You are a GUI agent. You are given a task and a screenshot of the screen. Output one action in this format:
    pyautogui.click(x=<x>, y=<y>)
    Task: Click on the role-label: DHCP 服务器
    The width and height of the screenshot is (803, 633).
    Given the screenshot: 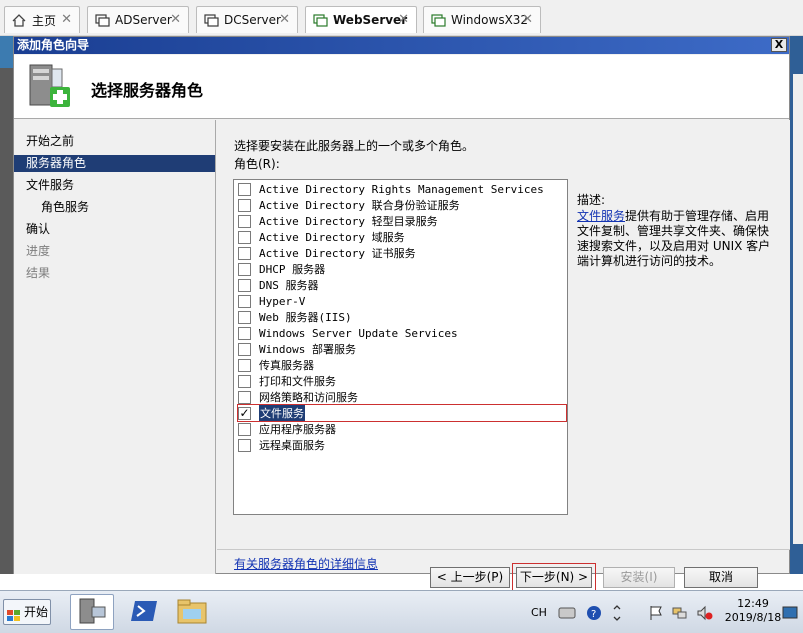 What is the action you would take?
    pyautogui.click(x=292, y=269)
    